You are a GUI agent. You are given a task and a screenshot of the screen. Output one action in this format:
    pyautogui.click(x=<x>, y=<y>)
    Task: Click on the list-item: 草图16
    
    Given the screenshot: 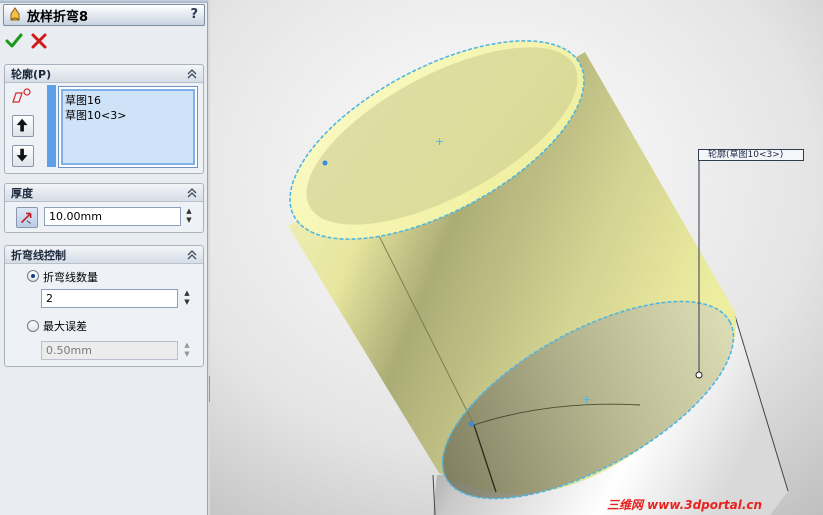 What is the action you would take?
    pyautogui.click(x=83, y=100)
    